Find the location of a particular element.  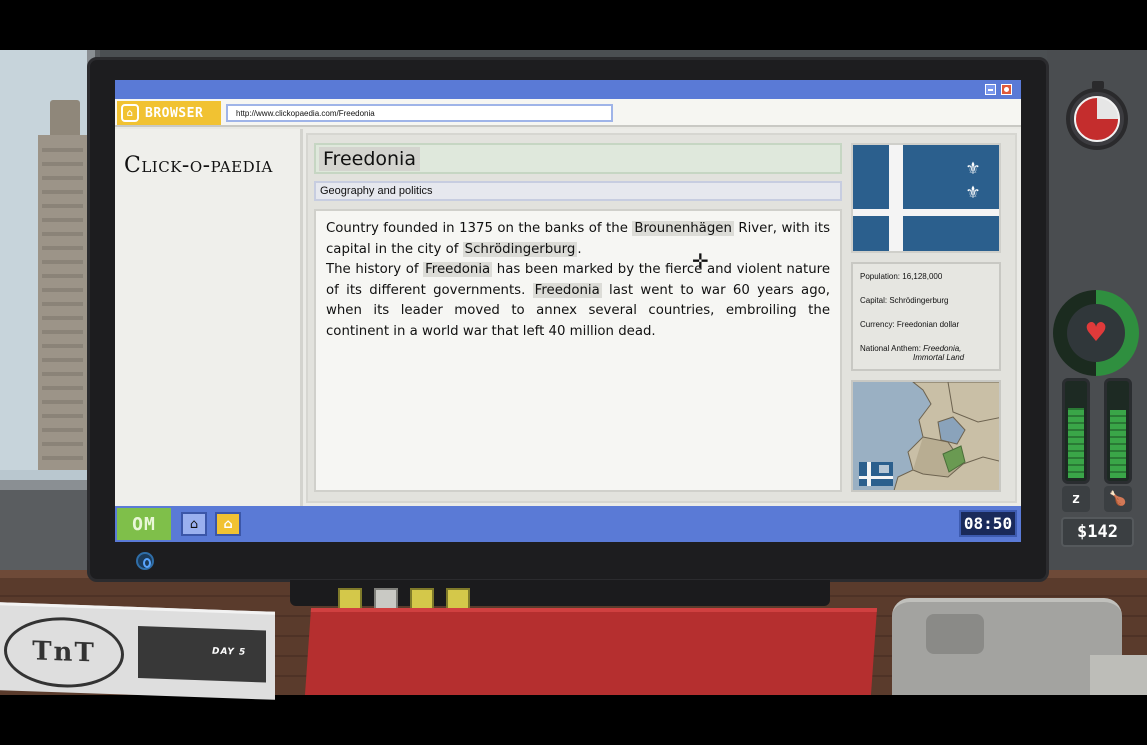

stopwatch-timer-icon is located at coordinates (1097, 119).